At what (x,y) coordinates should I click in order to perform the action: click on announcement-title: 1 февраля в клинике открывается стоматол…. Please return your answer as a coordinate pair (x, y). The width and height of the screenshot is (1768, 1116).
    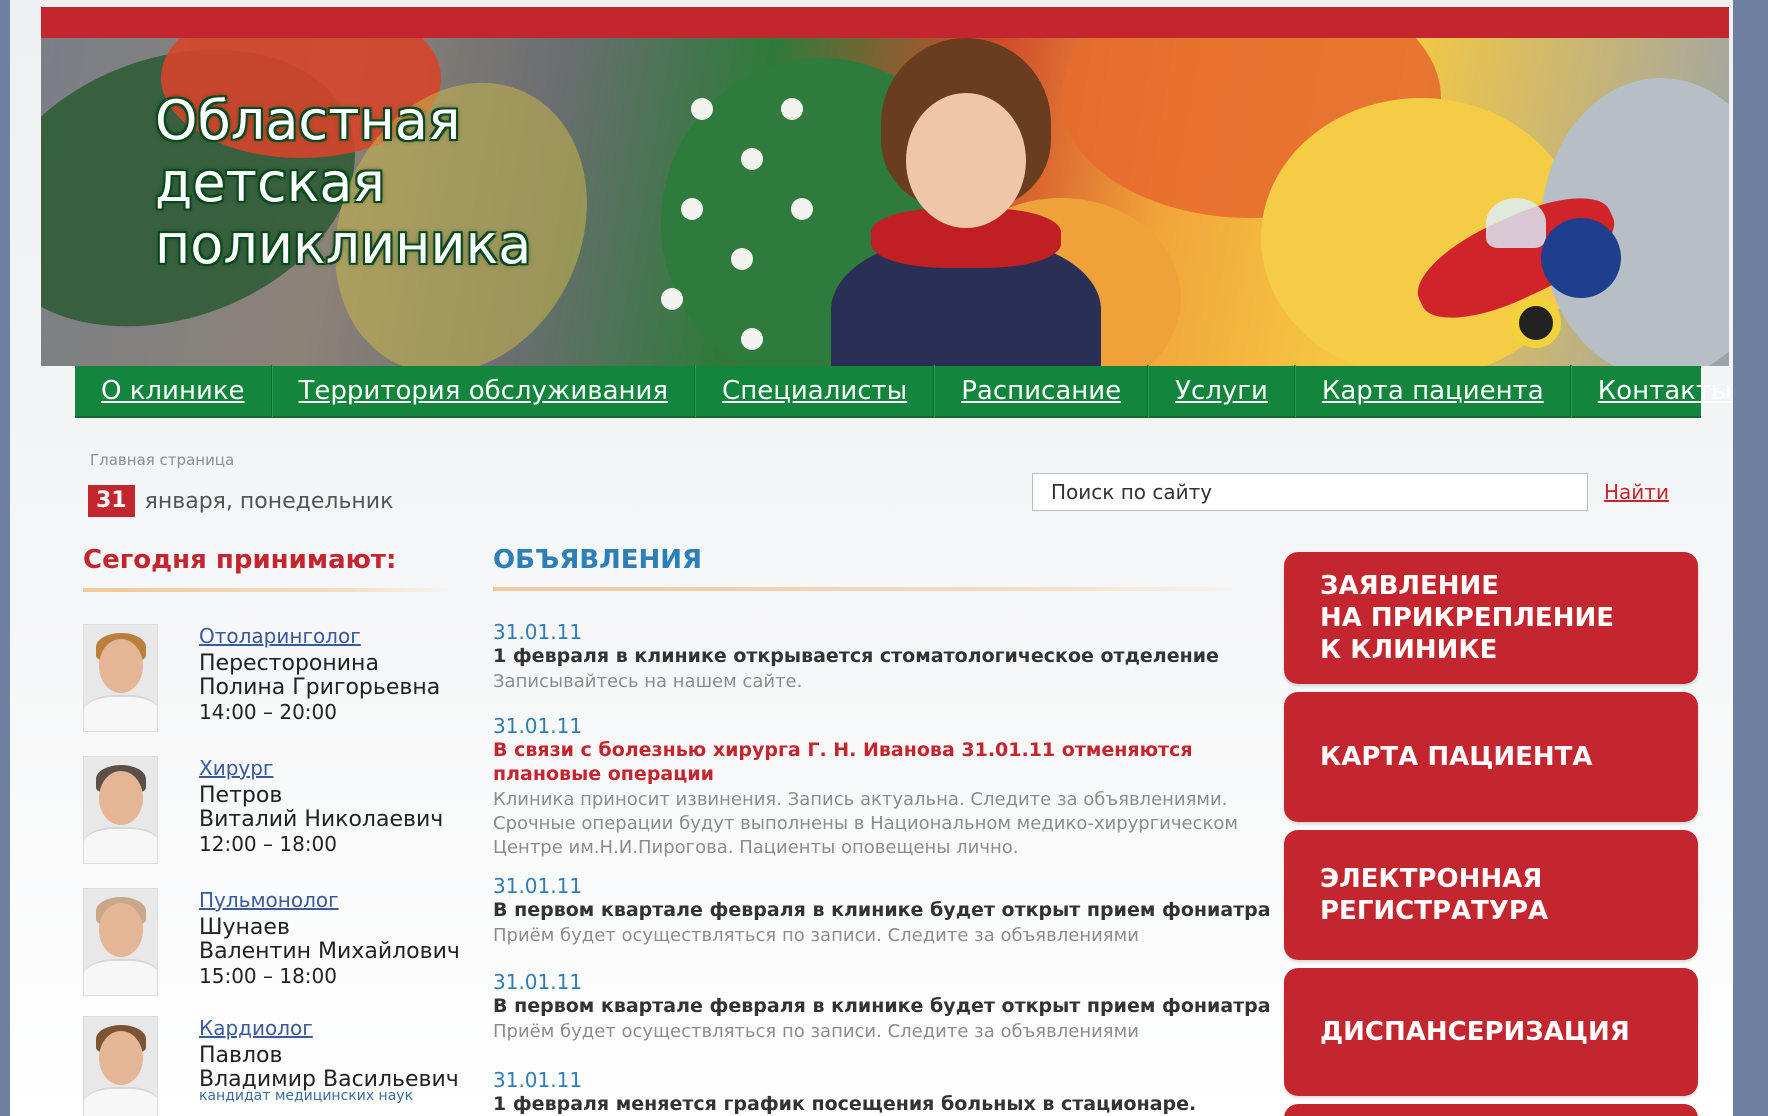
    Looking at the image, I should click on (883, 656).